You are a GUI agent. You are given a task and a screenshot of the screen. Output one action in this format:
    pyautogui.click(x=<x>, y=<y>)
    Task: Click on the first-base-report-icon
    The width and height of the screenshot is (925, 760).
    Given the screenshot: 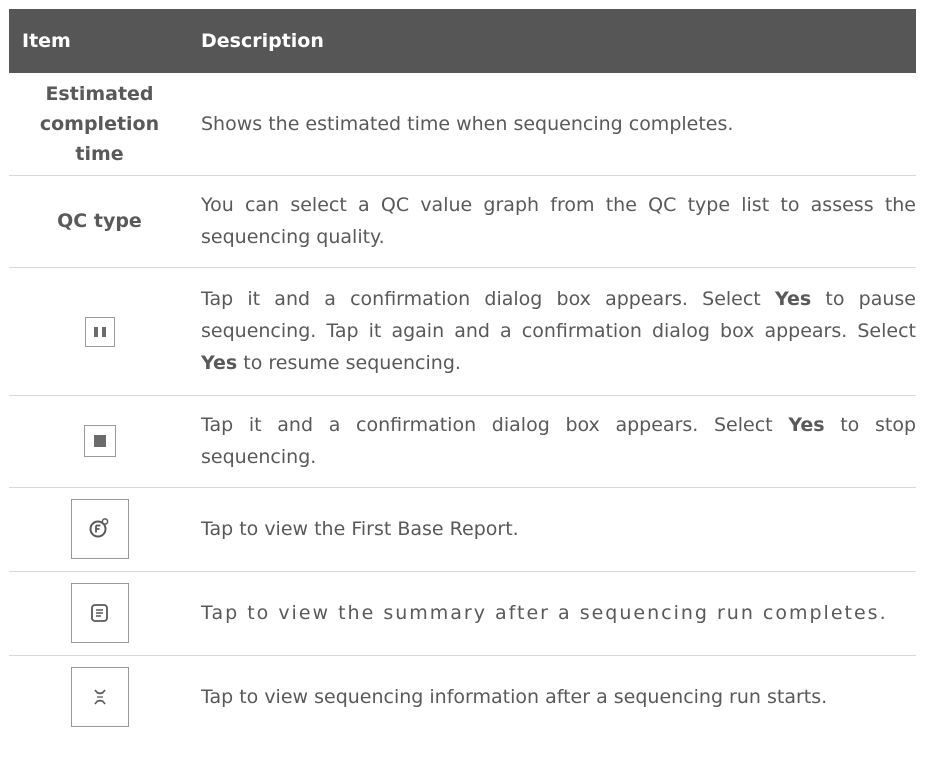 What is the action you would take?
    pyautogui.click(x=99, y=529)
    